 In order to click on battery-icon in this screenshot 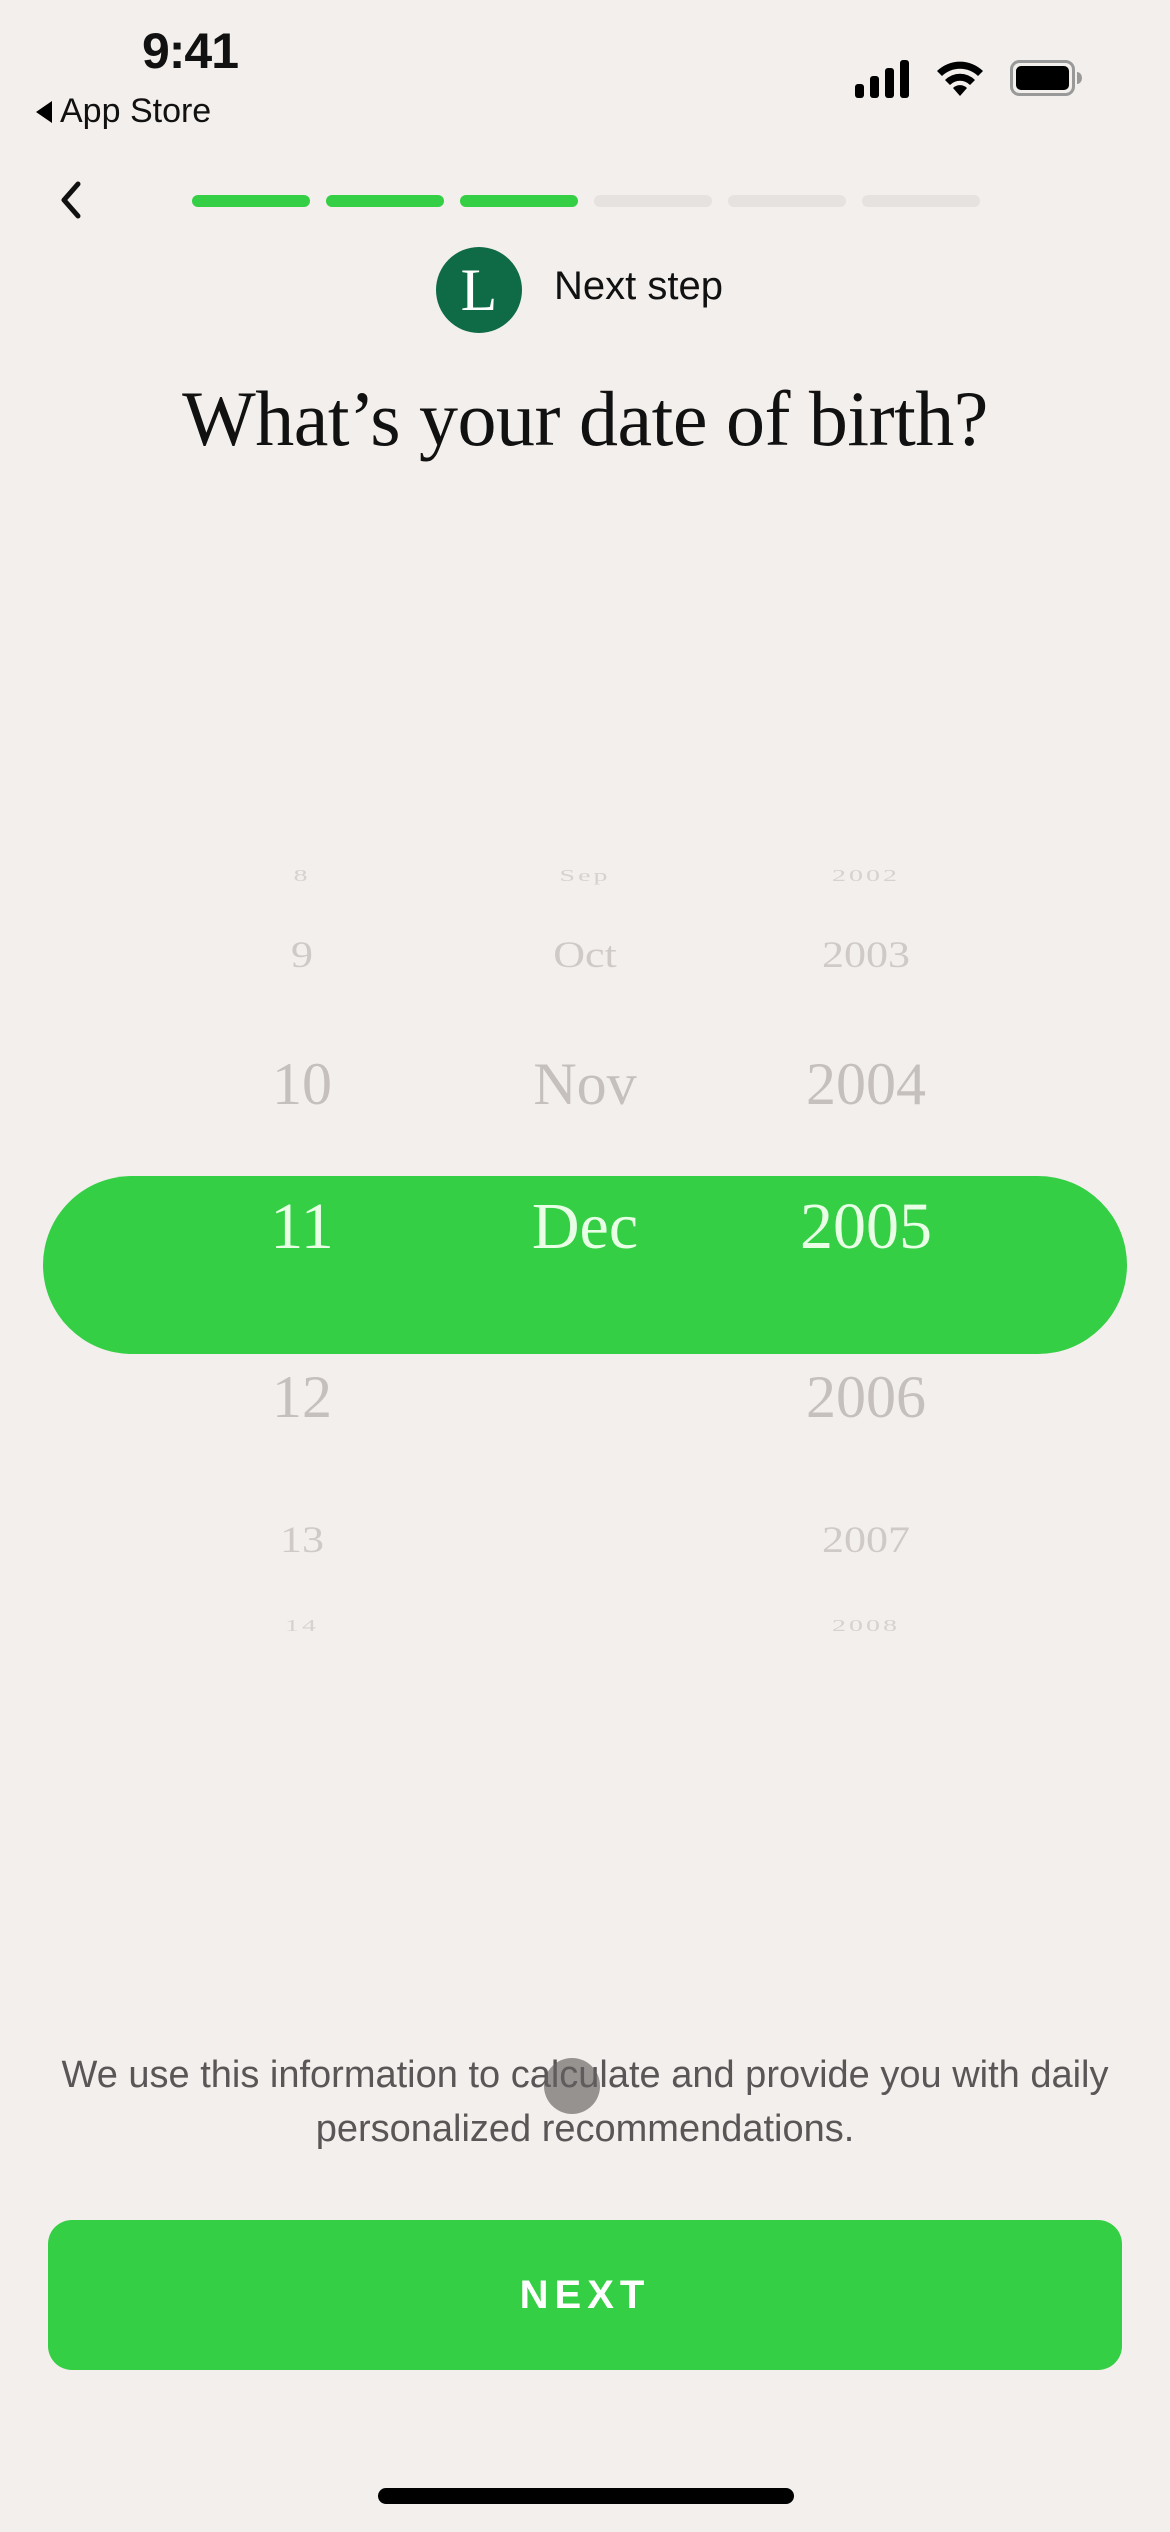, I will do `click(1046, 78)`.